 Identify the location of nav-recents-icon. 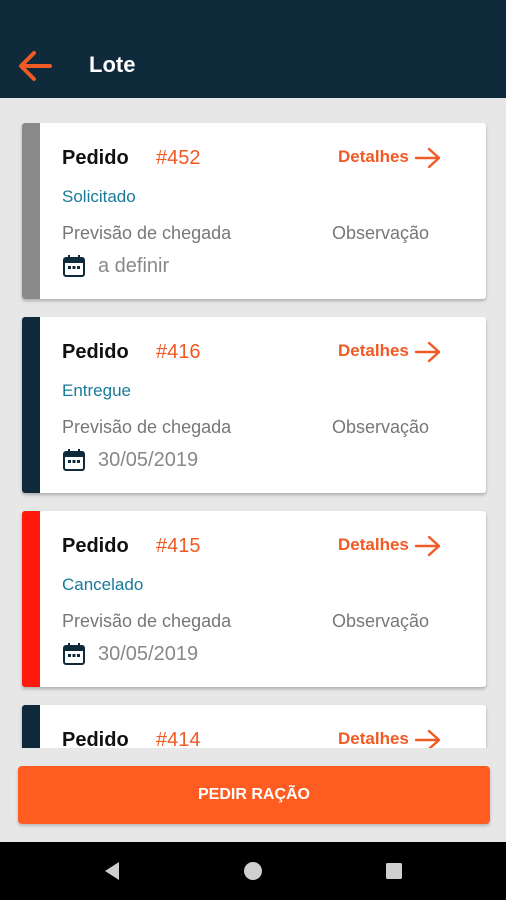
(394, 871).